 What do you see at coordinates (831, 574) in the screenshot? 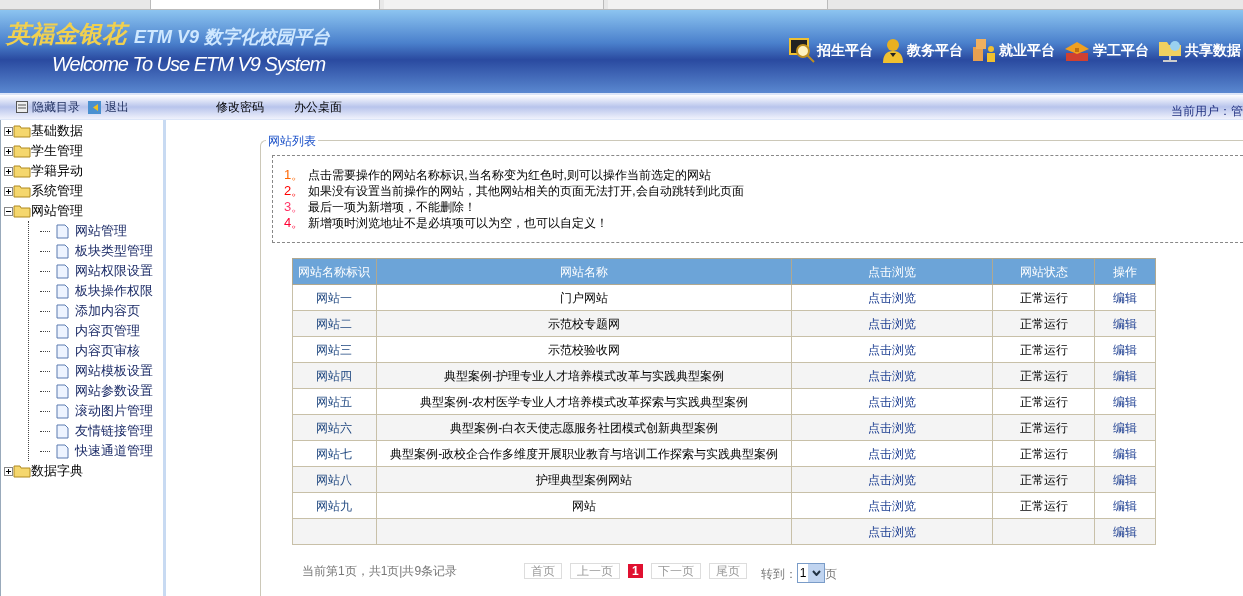
I see `page-unit: 页` at bounding box center [831, 574].